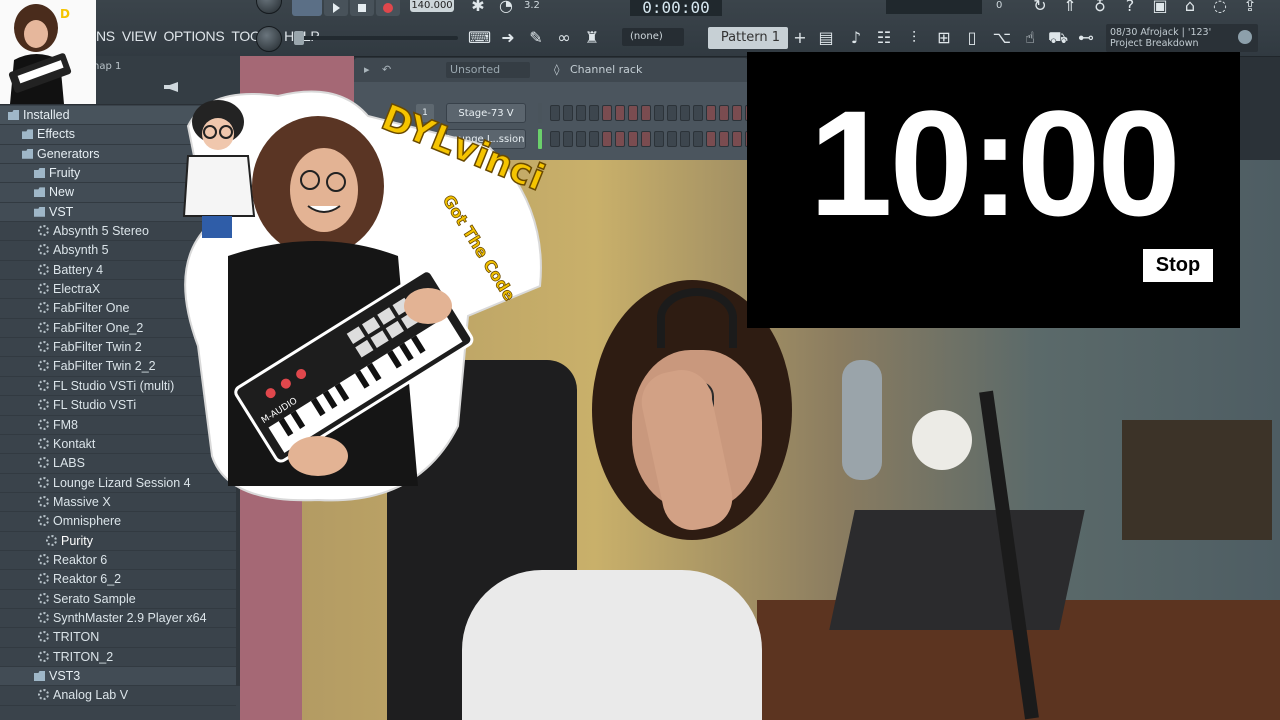 The image size is (1280, 720). I want to click on mic-icon: ♁, so click(1100, 8).